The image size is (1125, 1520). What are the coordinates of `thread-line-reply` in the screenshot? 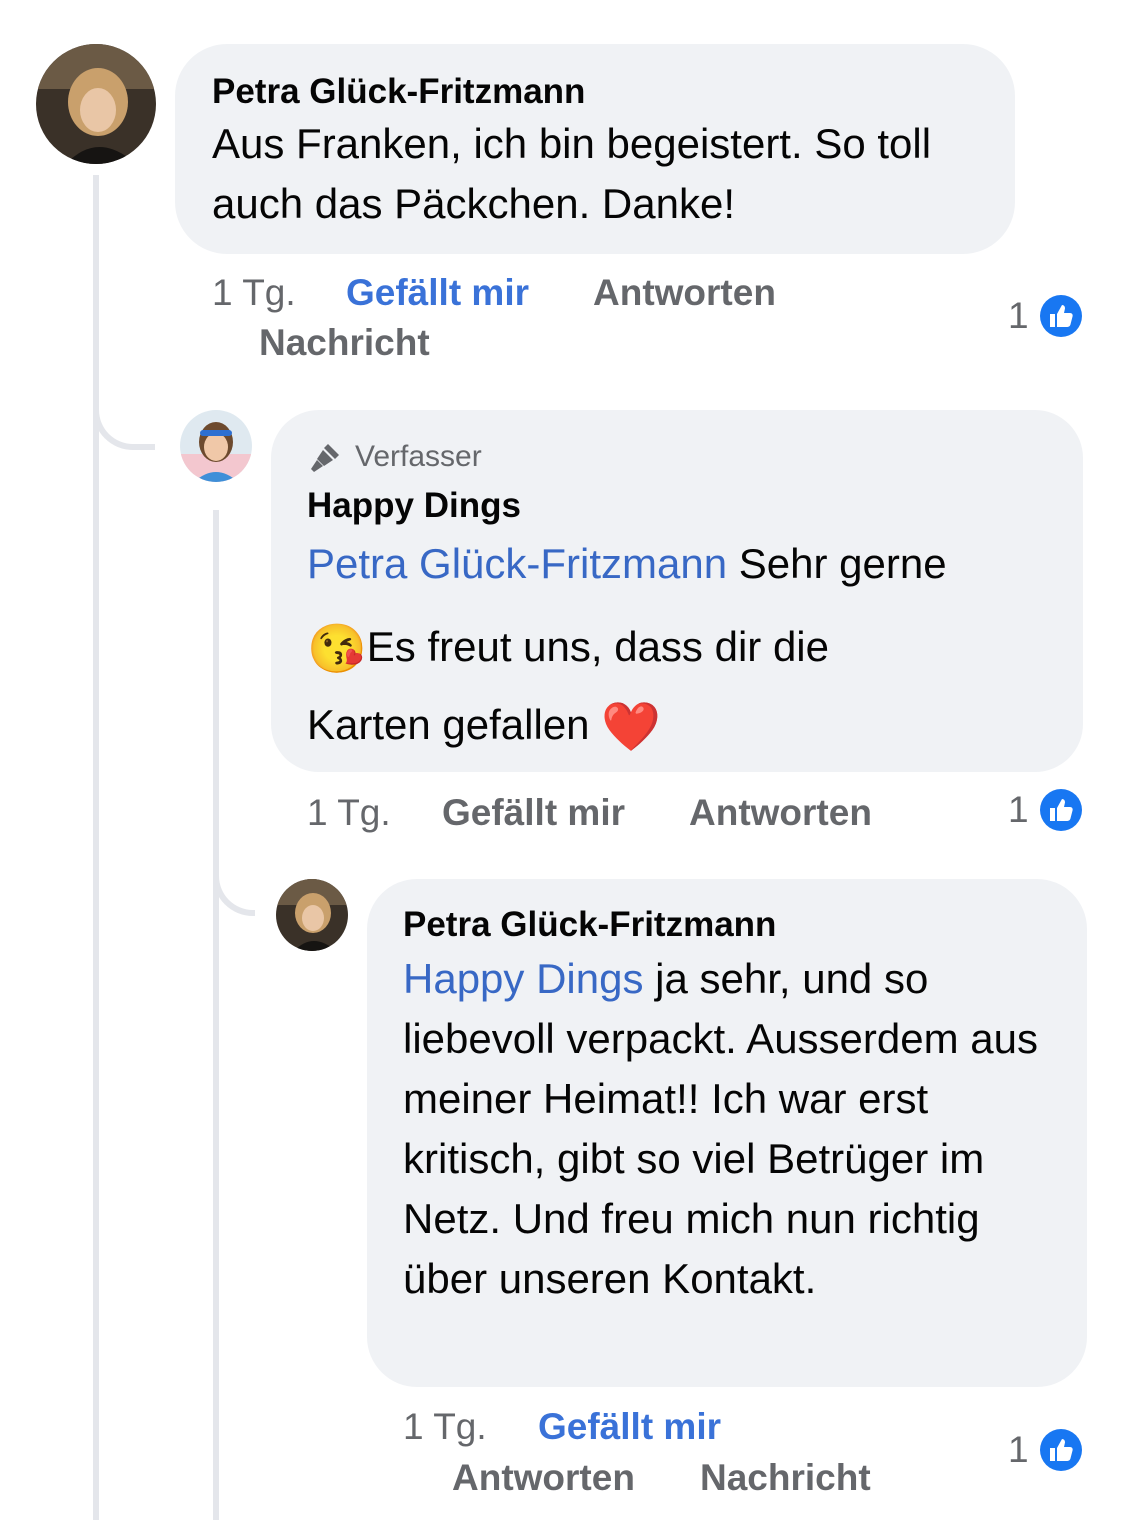 It's located at (216, 1015).